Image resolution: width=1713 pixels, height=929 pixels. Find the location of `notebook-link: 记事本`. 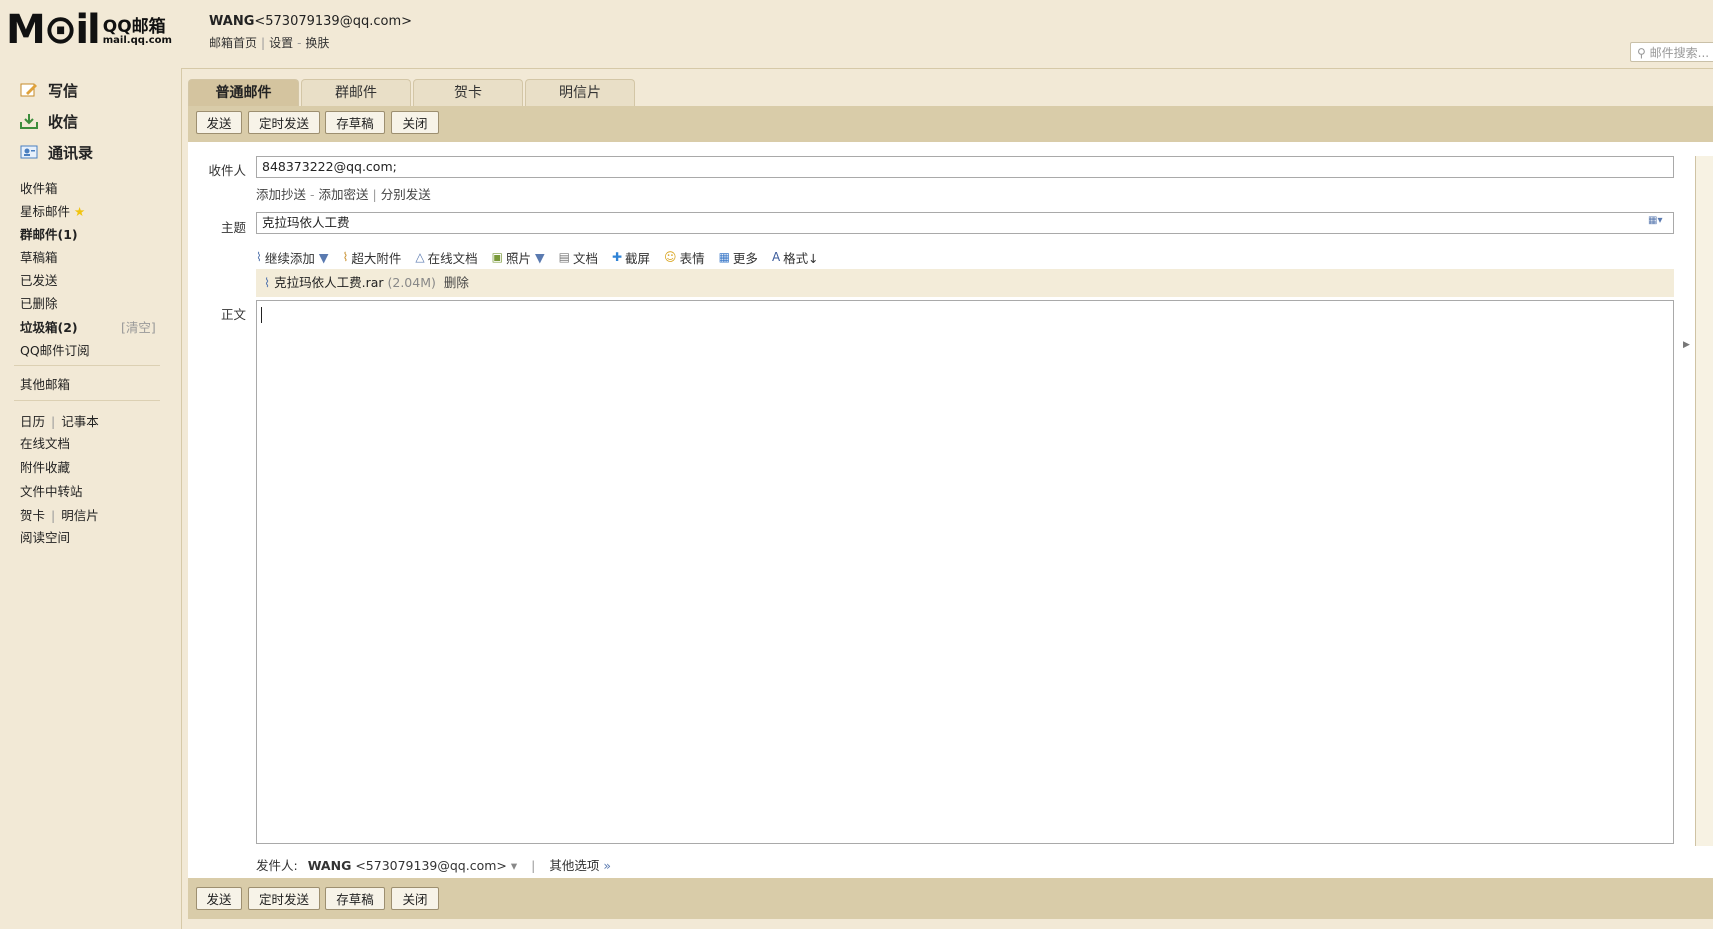

notebook-link: 记事本 is located at coordinates (80, 421).